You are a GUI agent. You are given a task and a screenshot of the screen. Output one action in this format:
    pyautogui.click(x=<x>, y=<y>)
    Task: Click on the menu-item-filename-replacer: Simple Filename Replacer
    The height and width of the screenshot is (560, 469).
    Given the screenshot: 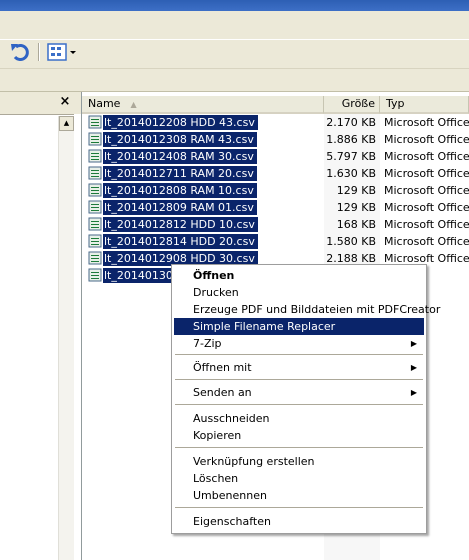 What is the action you would take?
    pyautogui.click(x=299, y=326)
    